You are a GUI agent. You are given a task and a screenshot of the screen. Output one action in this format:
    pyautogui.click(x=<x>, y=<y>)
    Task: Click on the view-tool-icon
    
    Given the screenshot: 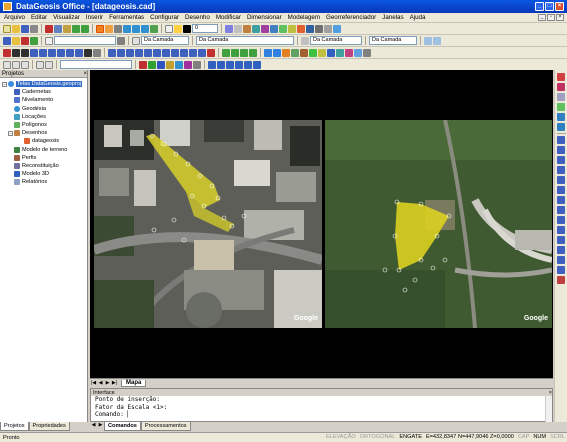 What is the action you would take?
    pyautogui.click(x=561, y=170)
    